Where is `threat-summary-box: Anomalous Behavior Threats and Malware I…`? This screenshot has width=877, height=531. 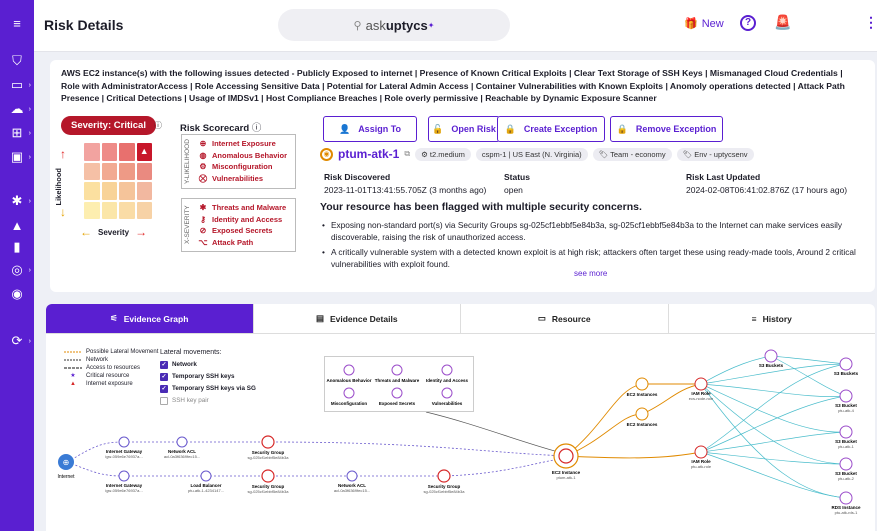 threat-summary-box: Anomalous Behavior Threats and Malware I… is located at coordinates (399, 384).